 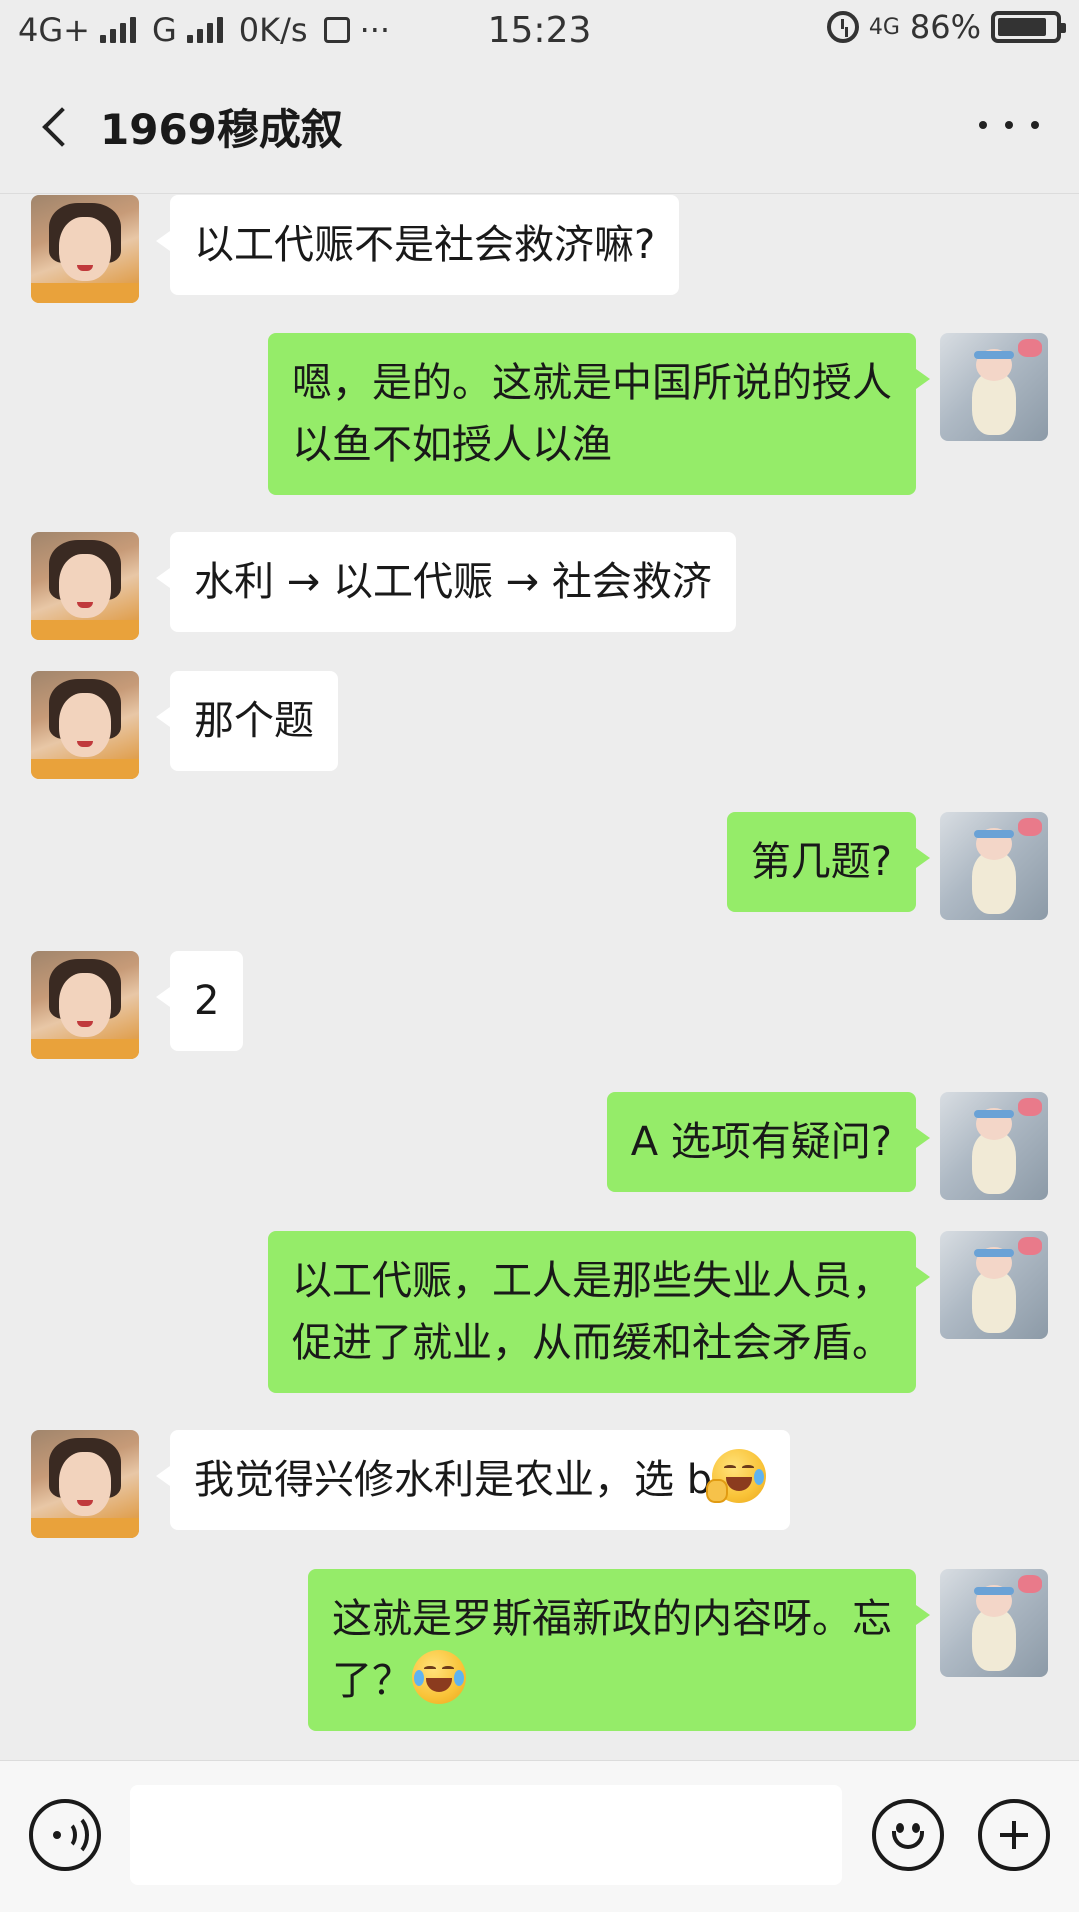 I want to click on status-right: 4G 86%, so click(x=946, y=27).